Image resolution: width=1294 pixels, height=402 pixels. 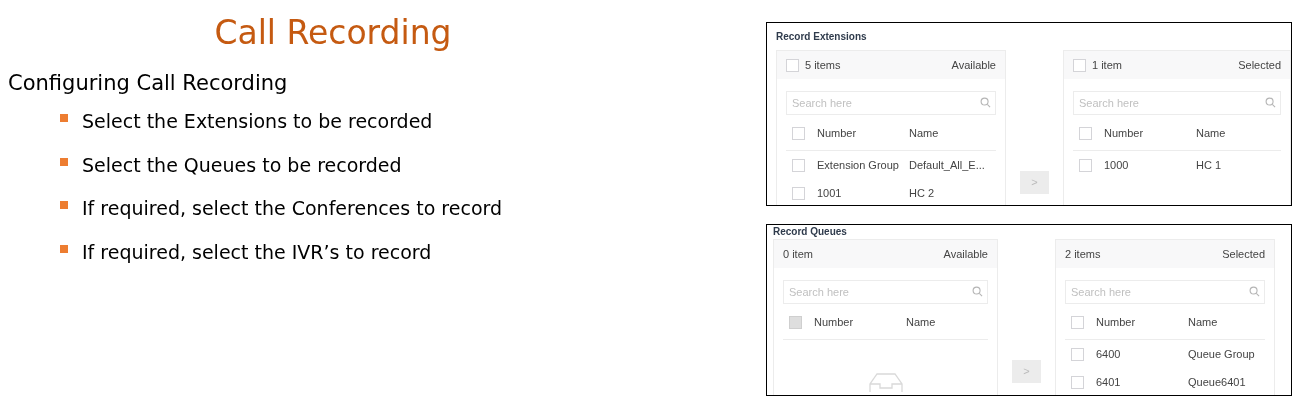 I want to click on bullet-text: Select the Queues to be recorded, so click(x=242, y=165).